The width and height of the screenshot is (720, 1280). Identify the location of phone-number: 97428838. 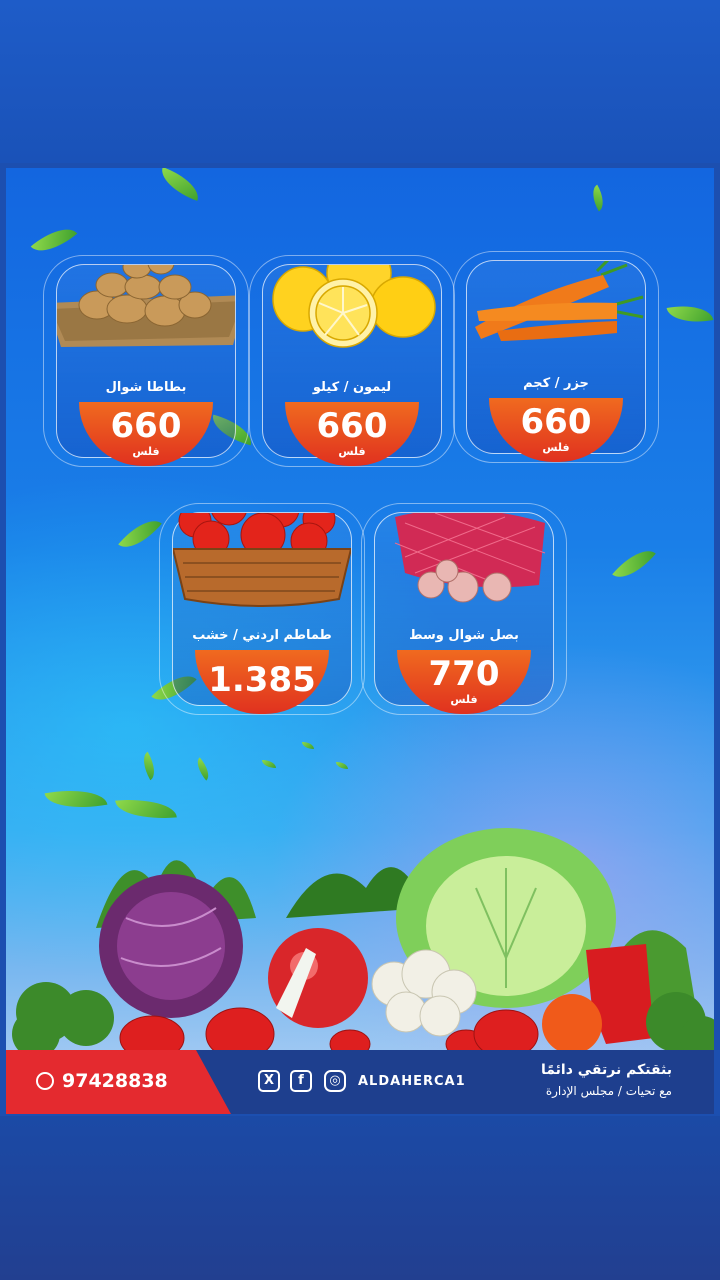
(115, 1081).